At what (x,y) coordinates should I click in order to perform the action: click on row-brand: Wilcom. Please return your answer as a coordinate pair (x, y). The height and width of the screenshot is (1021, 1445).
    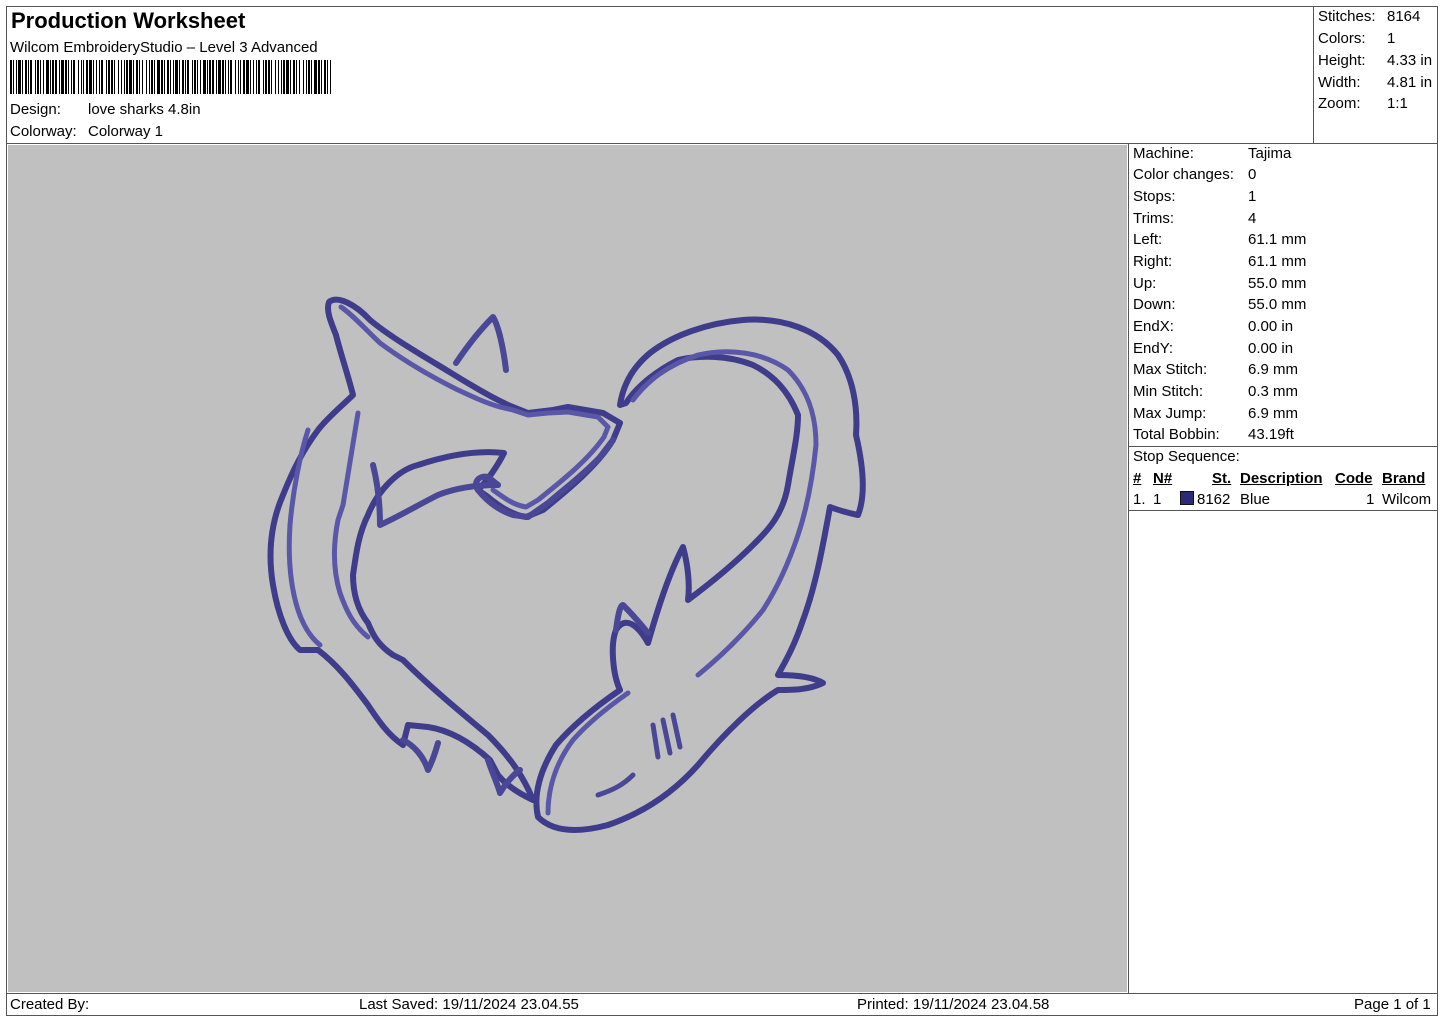
    Looking at the image, I should click on (1407, 499).